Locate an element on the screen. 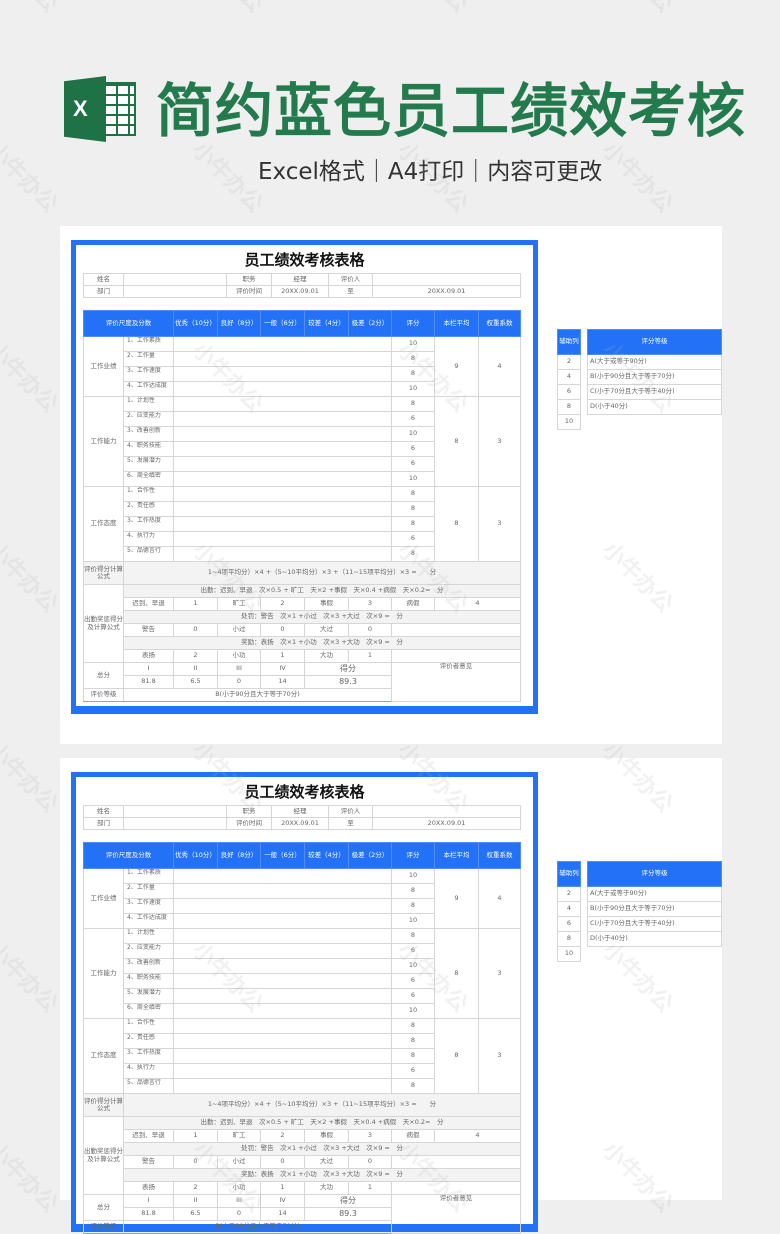 This screenshot has width=780, height=1234. attendance-values-row: 迟到、早退 1 旷工 2 事假 3 病假 4 is located at coordinates (302, 604).